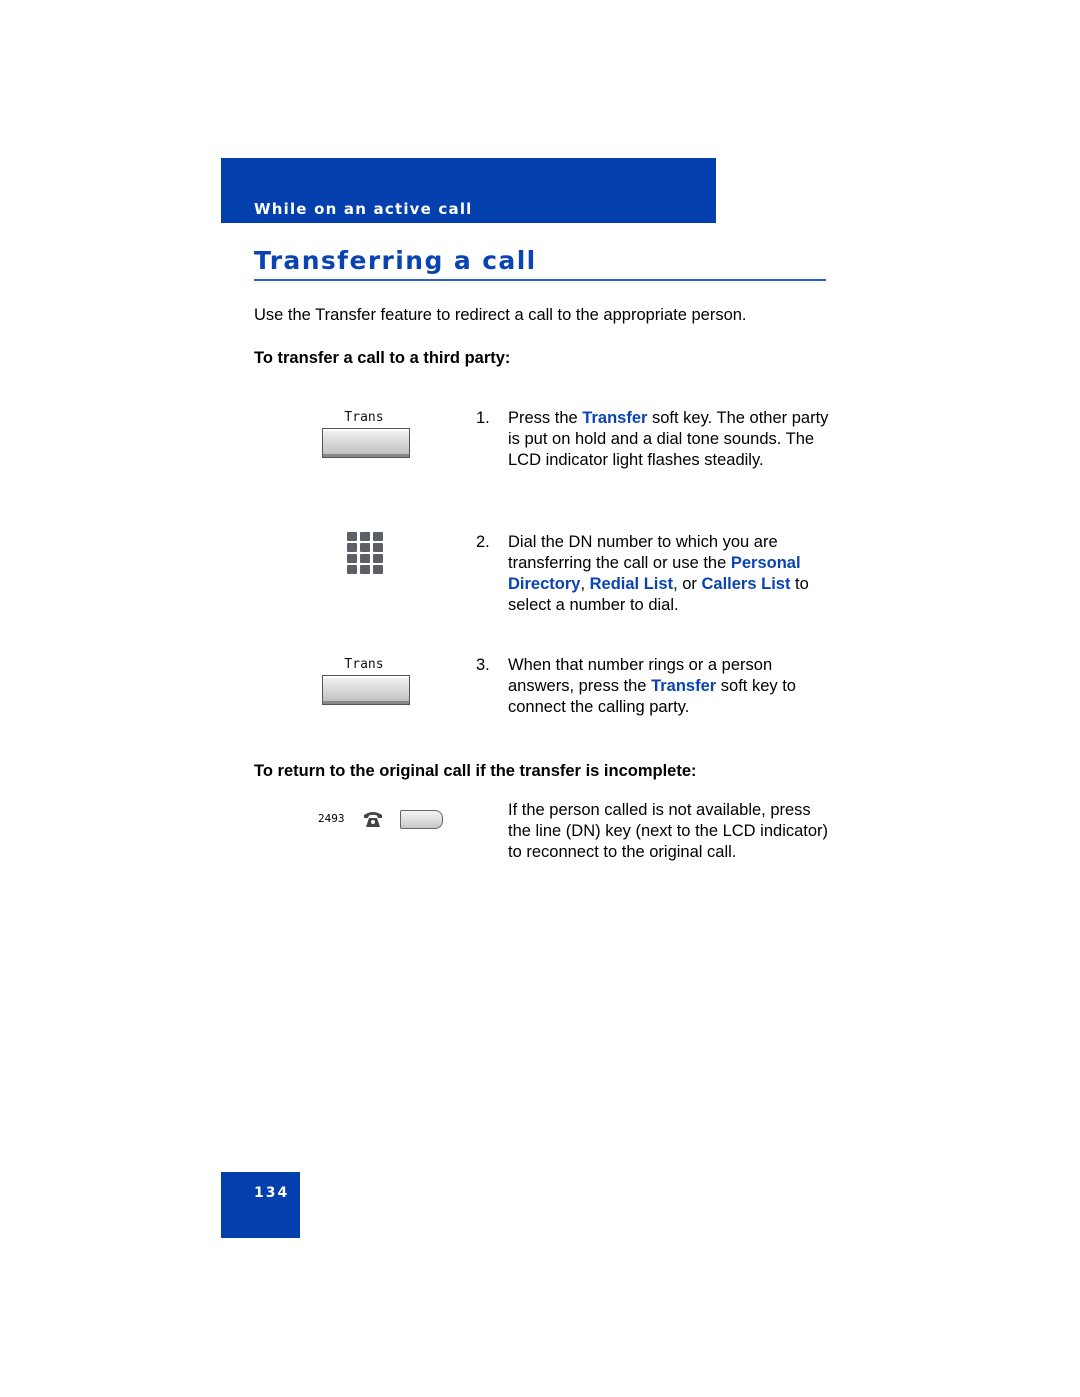 This screenshot has width=1080, height=1397. What do you see at coordinates (363, 209) in the screenshot?
I see `section-title: While on an active call` at bounding box center [363, 209].